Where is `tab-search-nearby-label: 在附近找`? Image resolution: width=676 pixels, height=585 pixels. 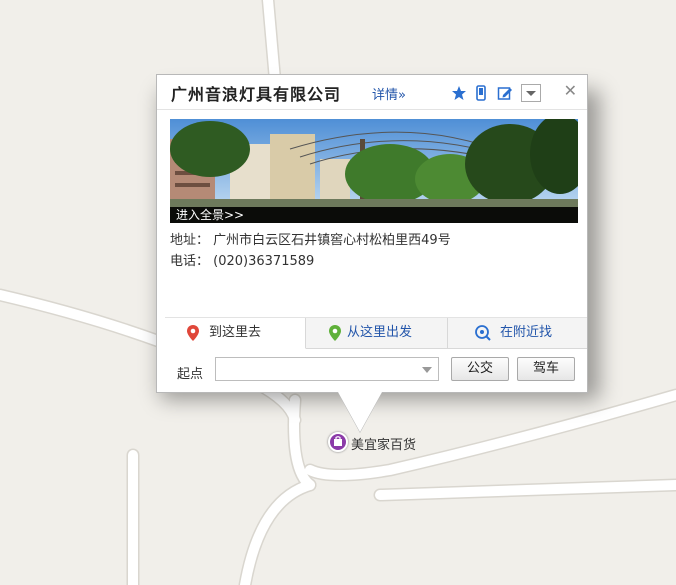 tab-search-nearby-label: 在附近找 is located at coordinates (526, 332).